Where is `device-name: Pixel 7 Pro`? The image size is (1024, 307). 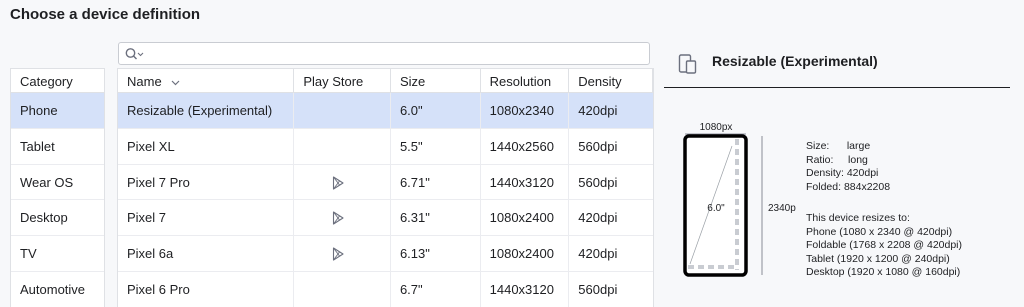
device-name: Pixel 7 Pro is located at coordinates (206, 182).